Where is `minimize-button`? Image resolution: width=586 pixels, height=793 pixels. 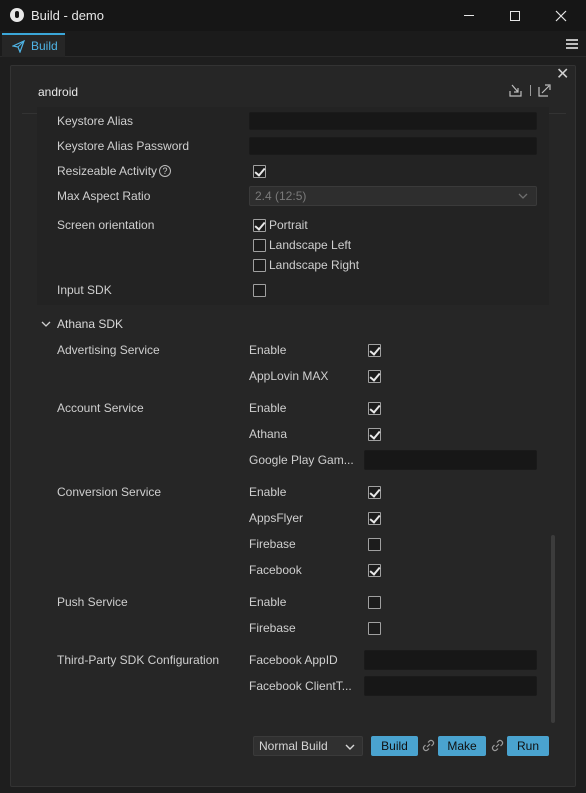
minimize-button is located at coordinates (469, 15).